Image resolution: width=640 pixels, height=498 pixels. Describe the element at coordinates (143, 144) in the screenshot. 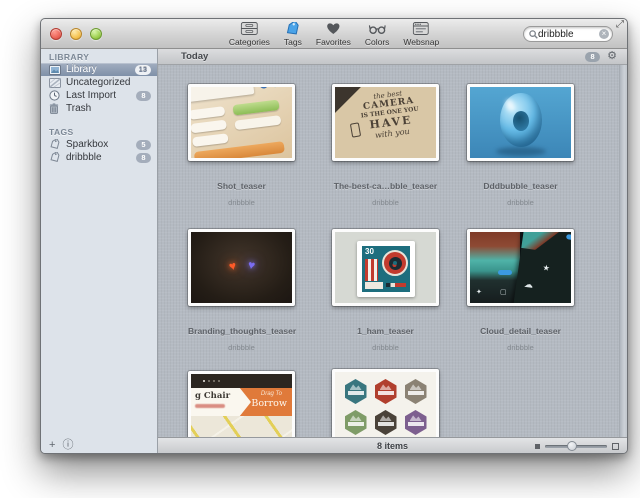

I see `count-badge: 5` at that location.